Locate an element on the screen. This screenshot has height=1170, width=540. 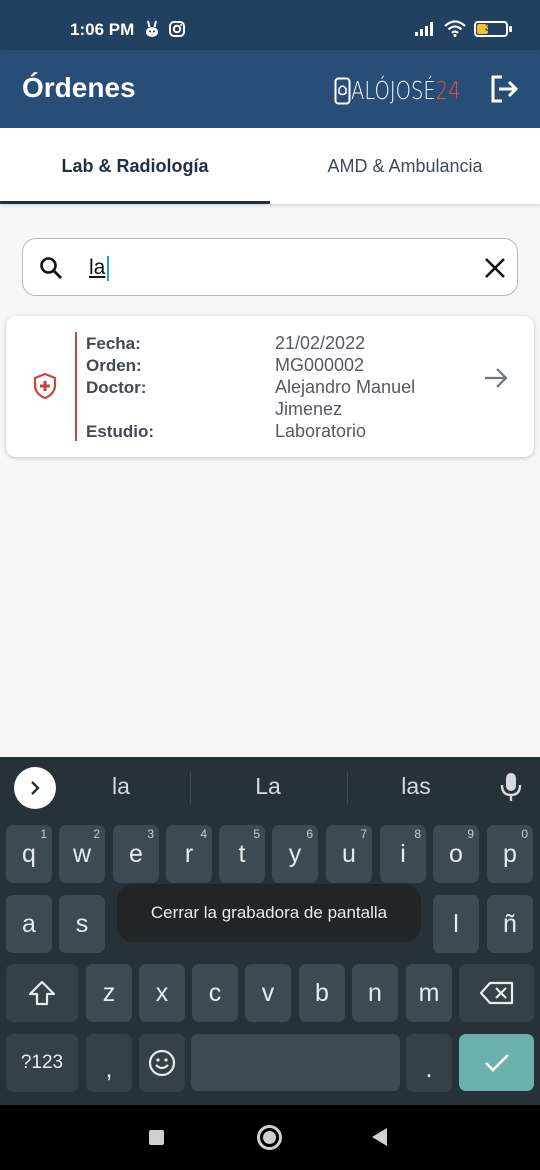
key-letter: o is located at coordinates (456, 853).